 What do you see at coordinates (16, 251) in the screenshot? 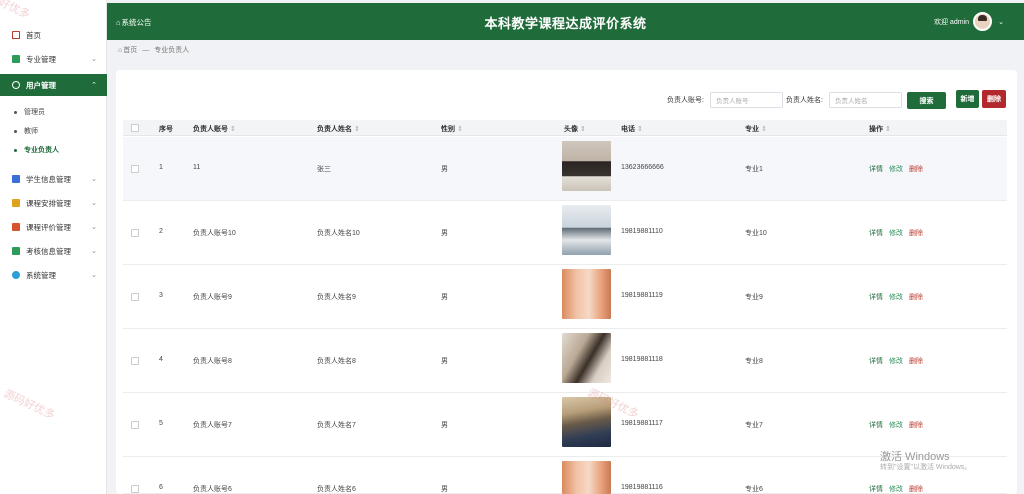
I see `exam-icon` at bounding box center [16, 251].